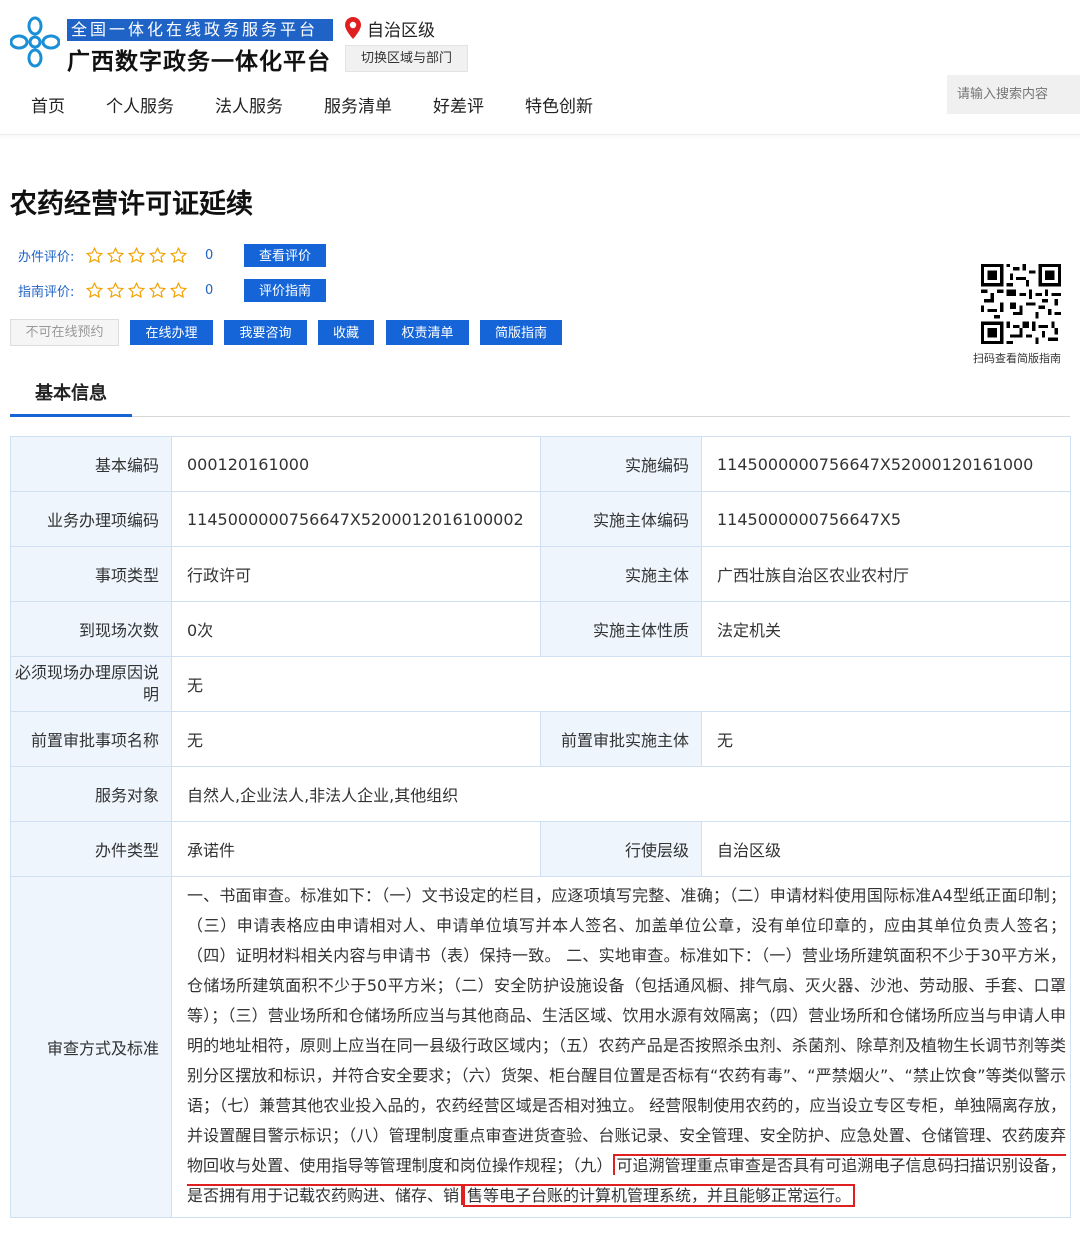 The image size is (1080, 1251). Describe the element at coordinates (621, 629) in the screenshot. I see `subject-nature-label: 实施主体性质` at that location.